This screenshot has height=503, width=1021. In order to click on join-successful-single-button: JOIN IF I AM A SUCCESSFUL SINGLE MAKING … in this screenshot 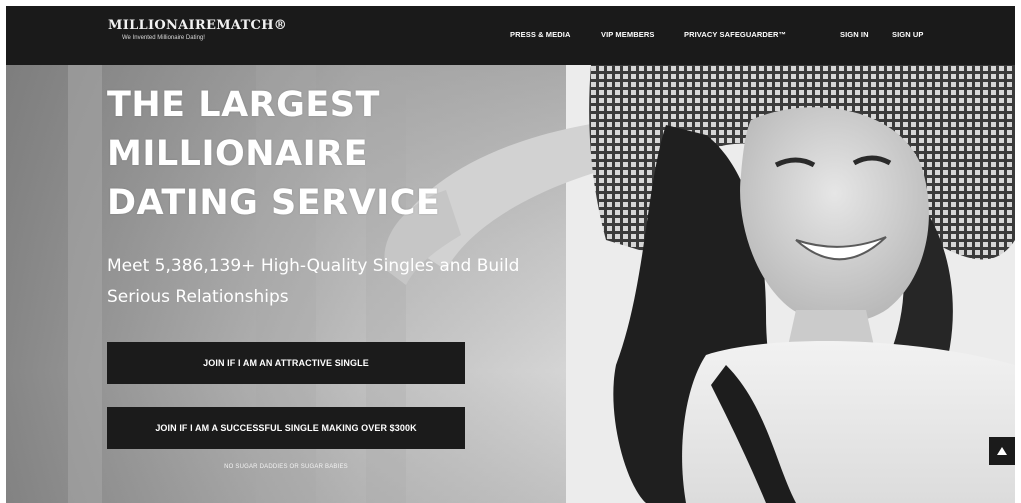, I will do `click(286, 428)`.